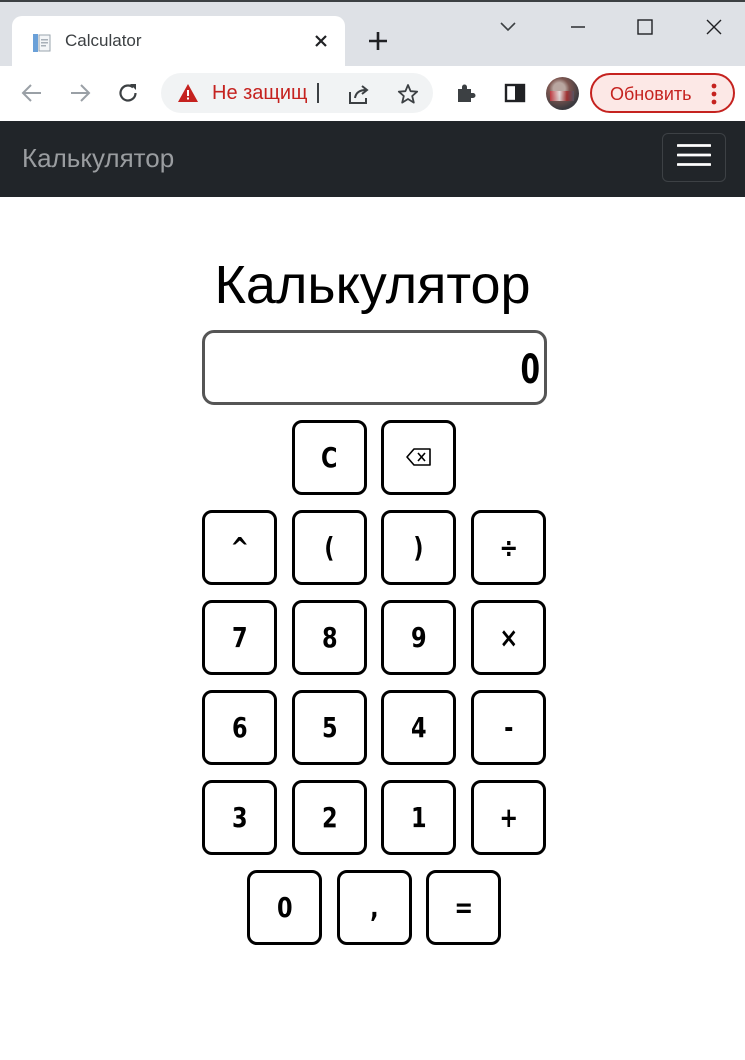 Image resolution: width=745 pixels, height=1060 pixels. Describe the element at coordinates (98, 158) in the screenshot. I see `navbar-brand: Калькулятор` at that location.